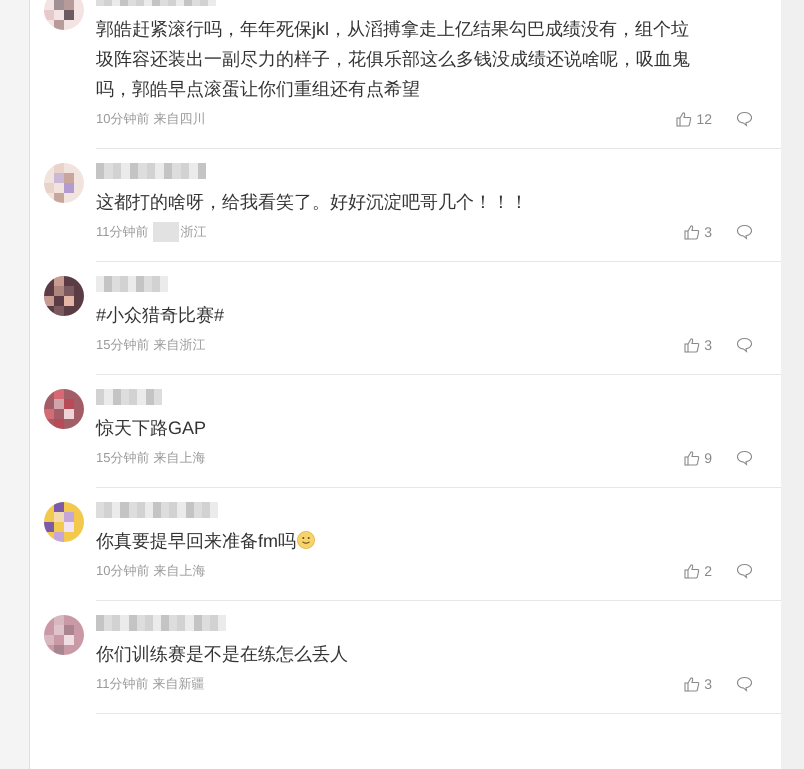 The height and width of the screenshot is (769, 804). What do you see at coordinates (306, 540) in the screenshot?
I see `smiley-icon` at bounding box center [306, 540].